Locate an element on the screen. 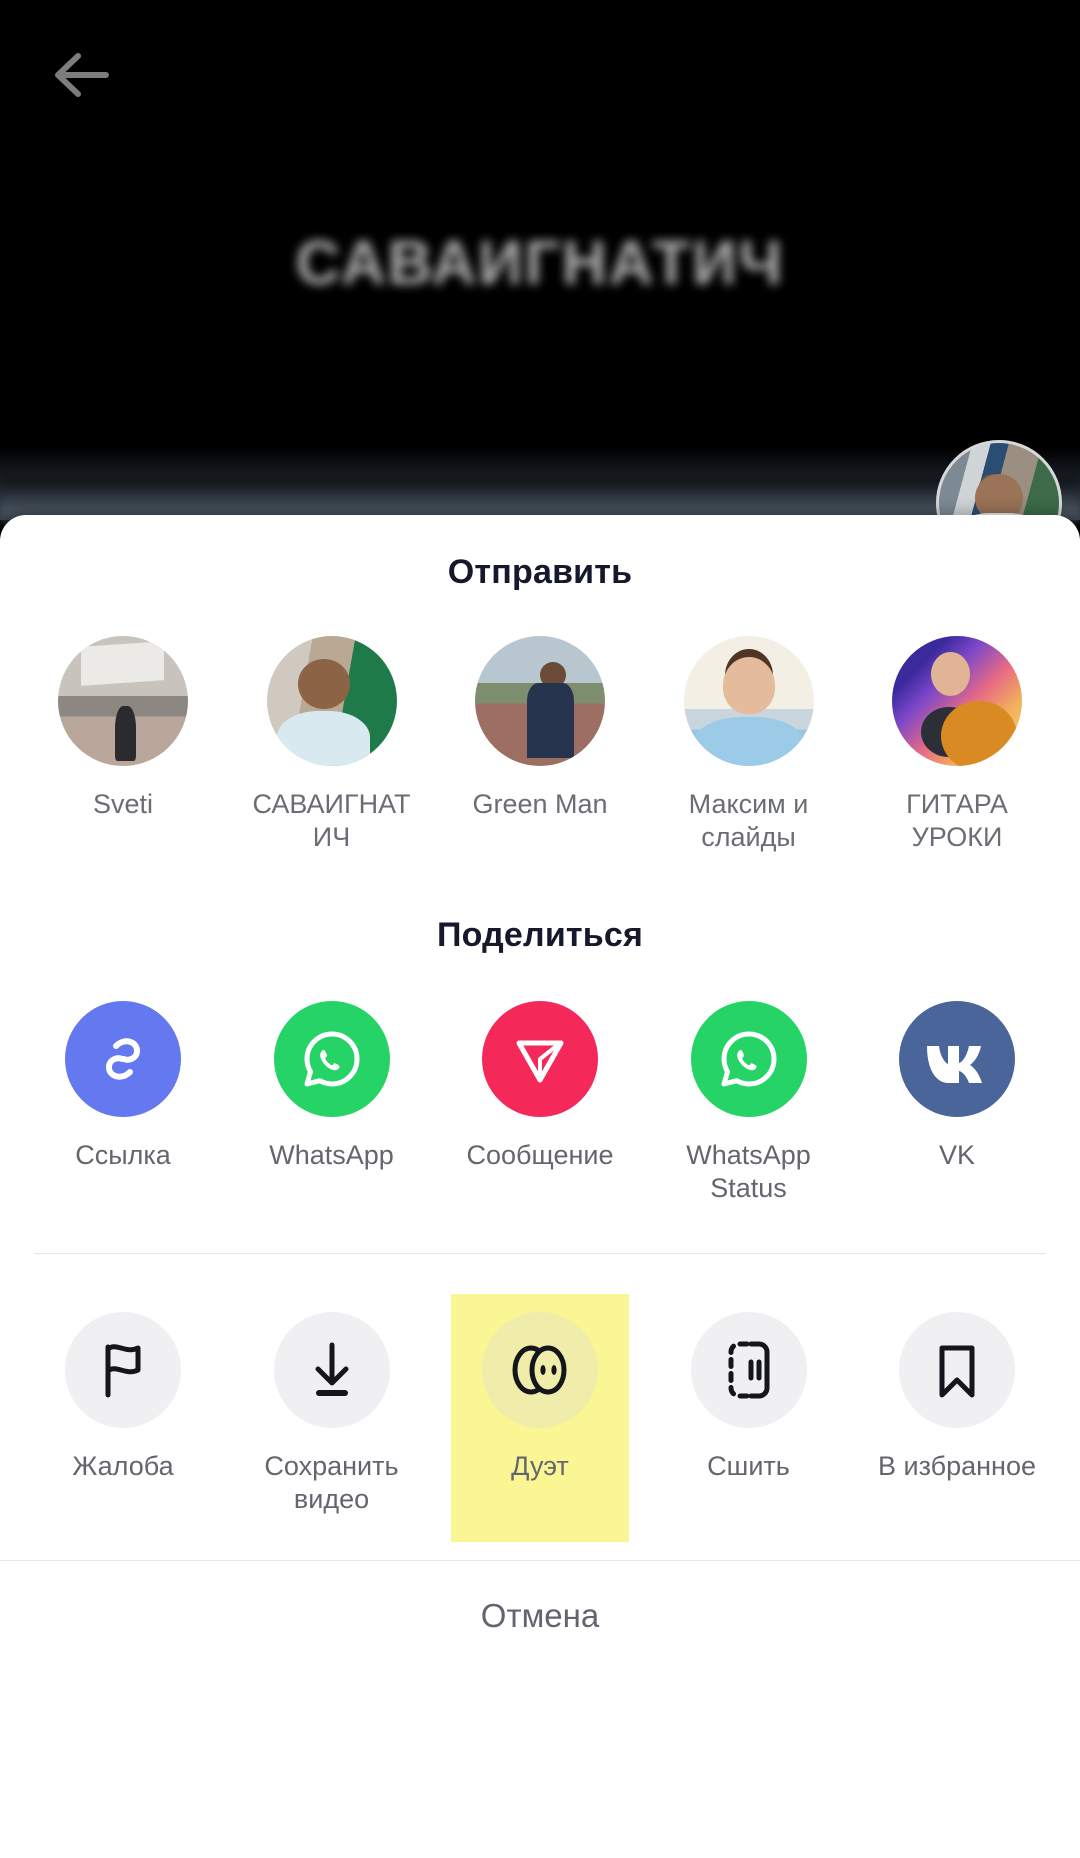 Image resolution: width=1080 pixels, height=1858 pixels. bookmark-icon is located at coordinates (957, 1370).